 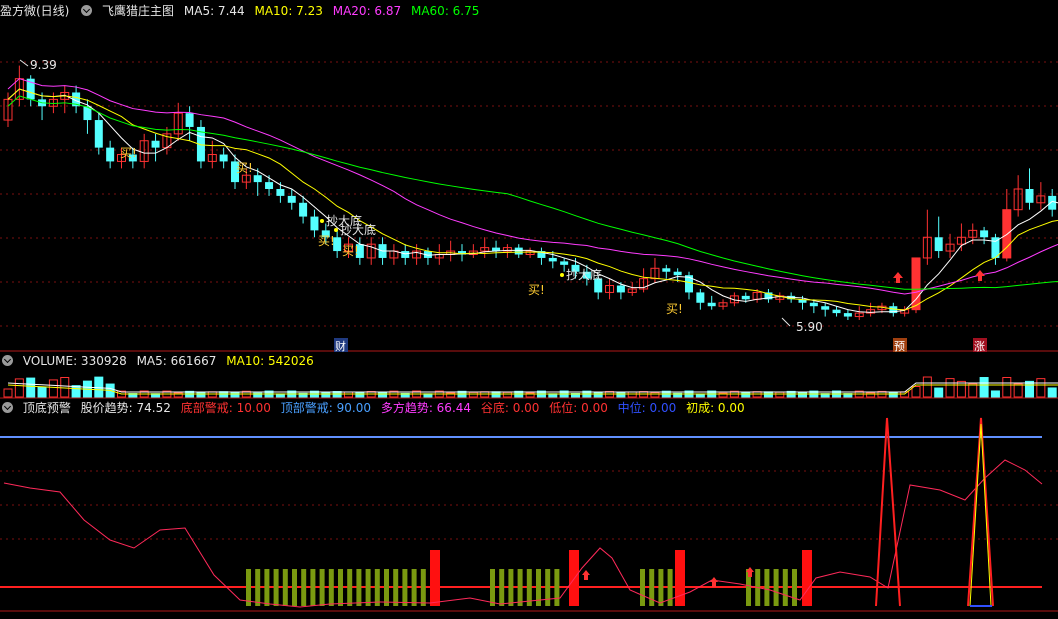 I want to click on event-badge-cai: 财, so click(x=340, y=346).